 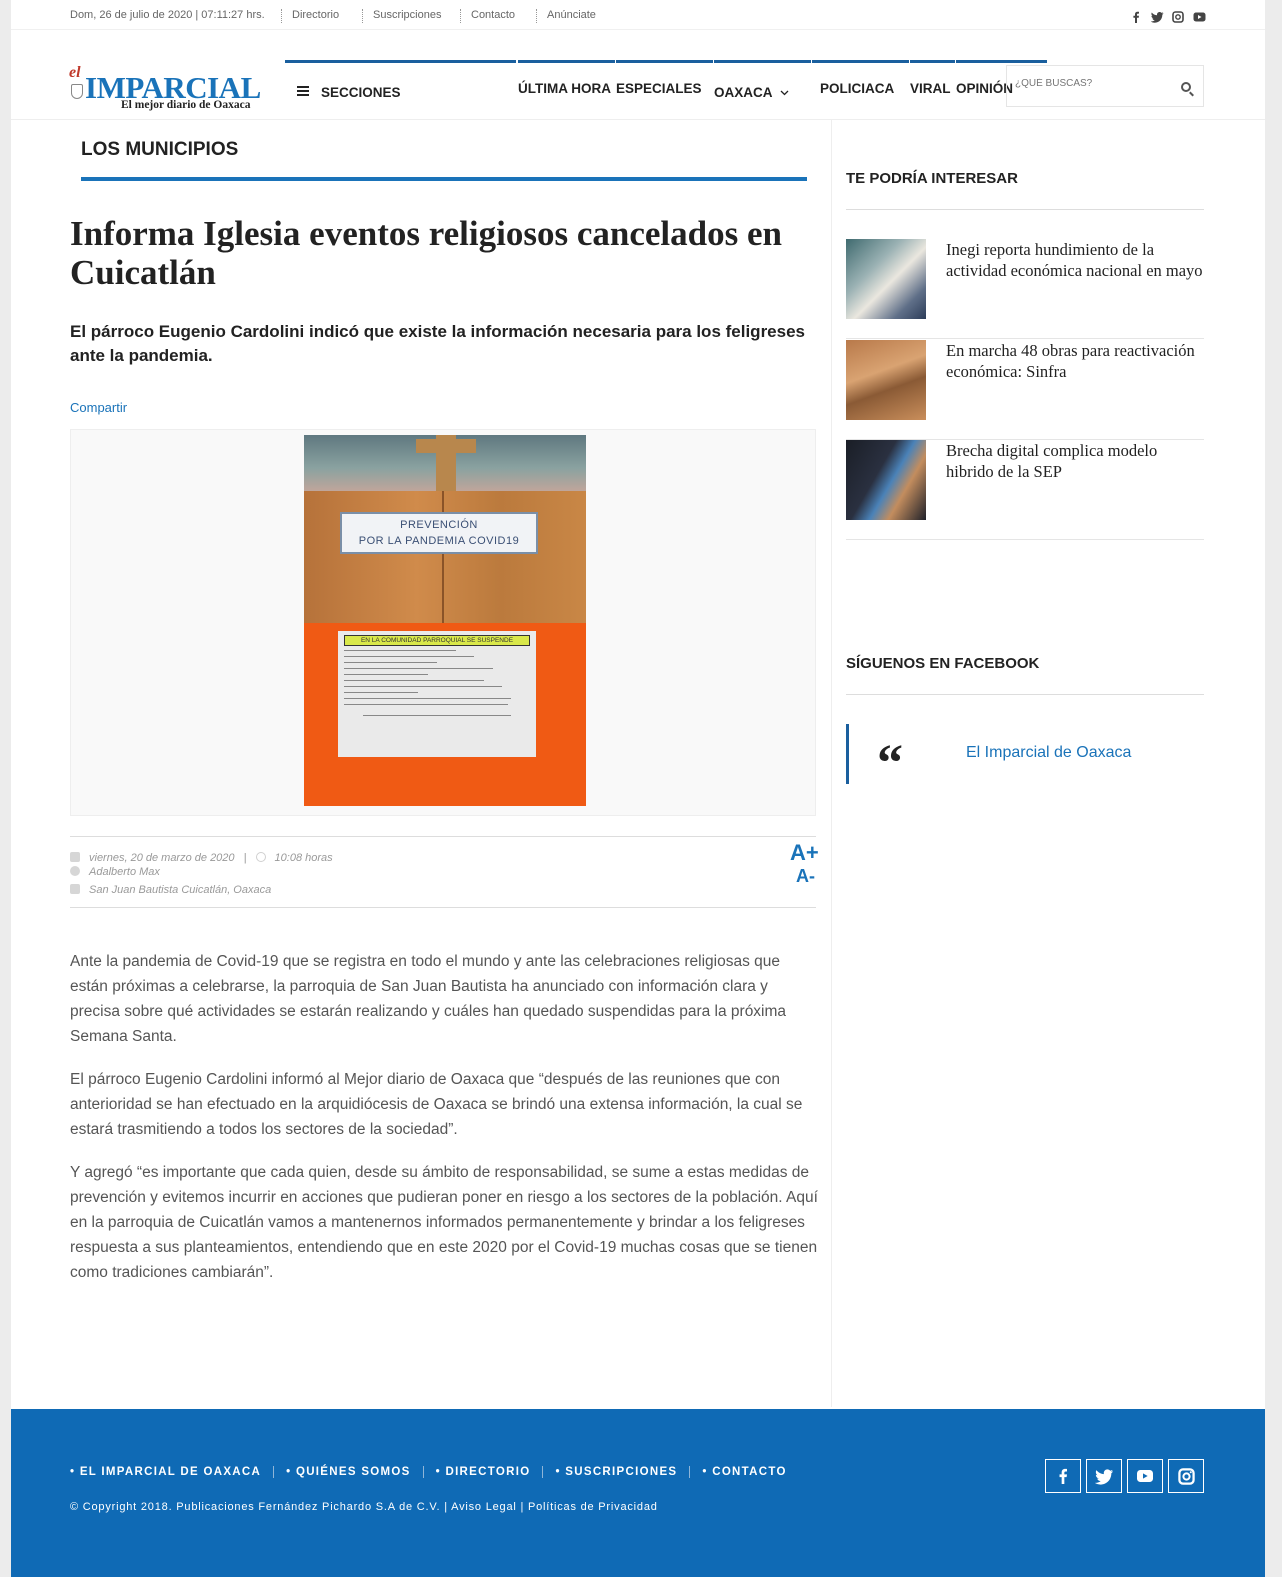 What do you see at coordinates (617, 1472) in the screenshot?
I see `footer-link-suscripciones: • SUSCRIPCIONES` at bounding box center [617, 1472].